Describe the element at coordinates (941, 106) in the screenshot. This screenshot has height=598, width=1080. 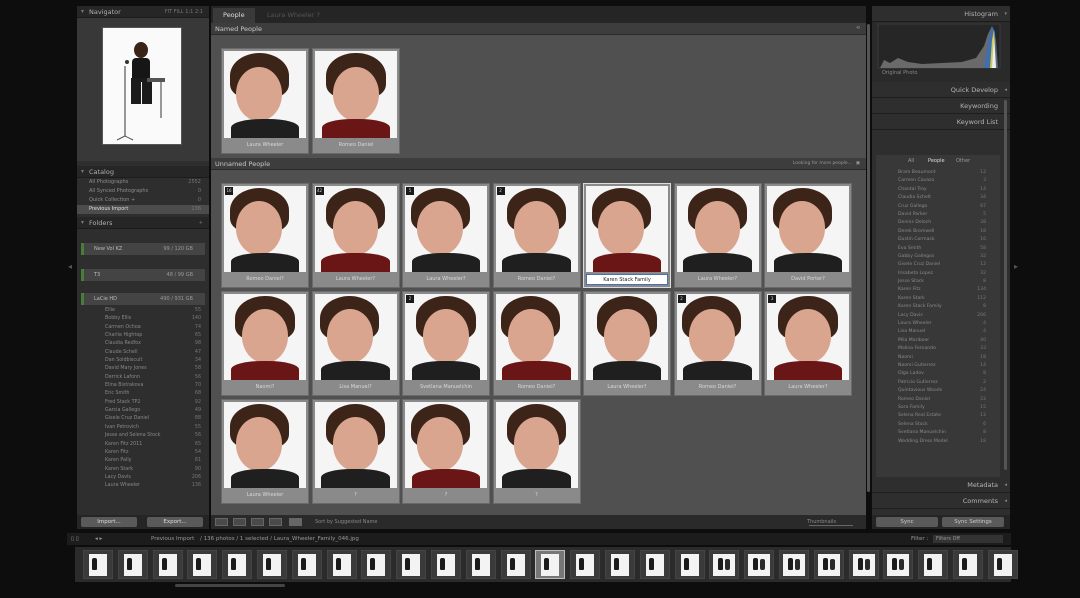
I see `keywording-header: Keywording ◂` at that location.